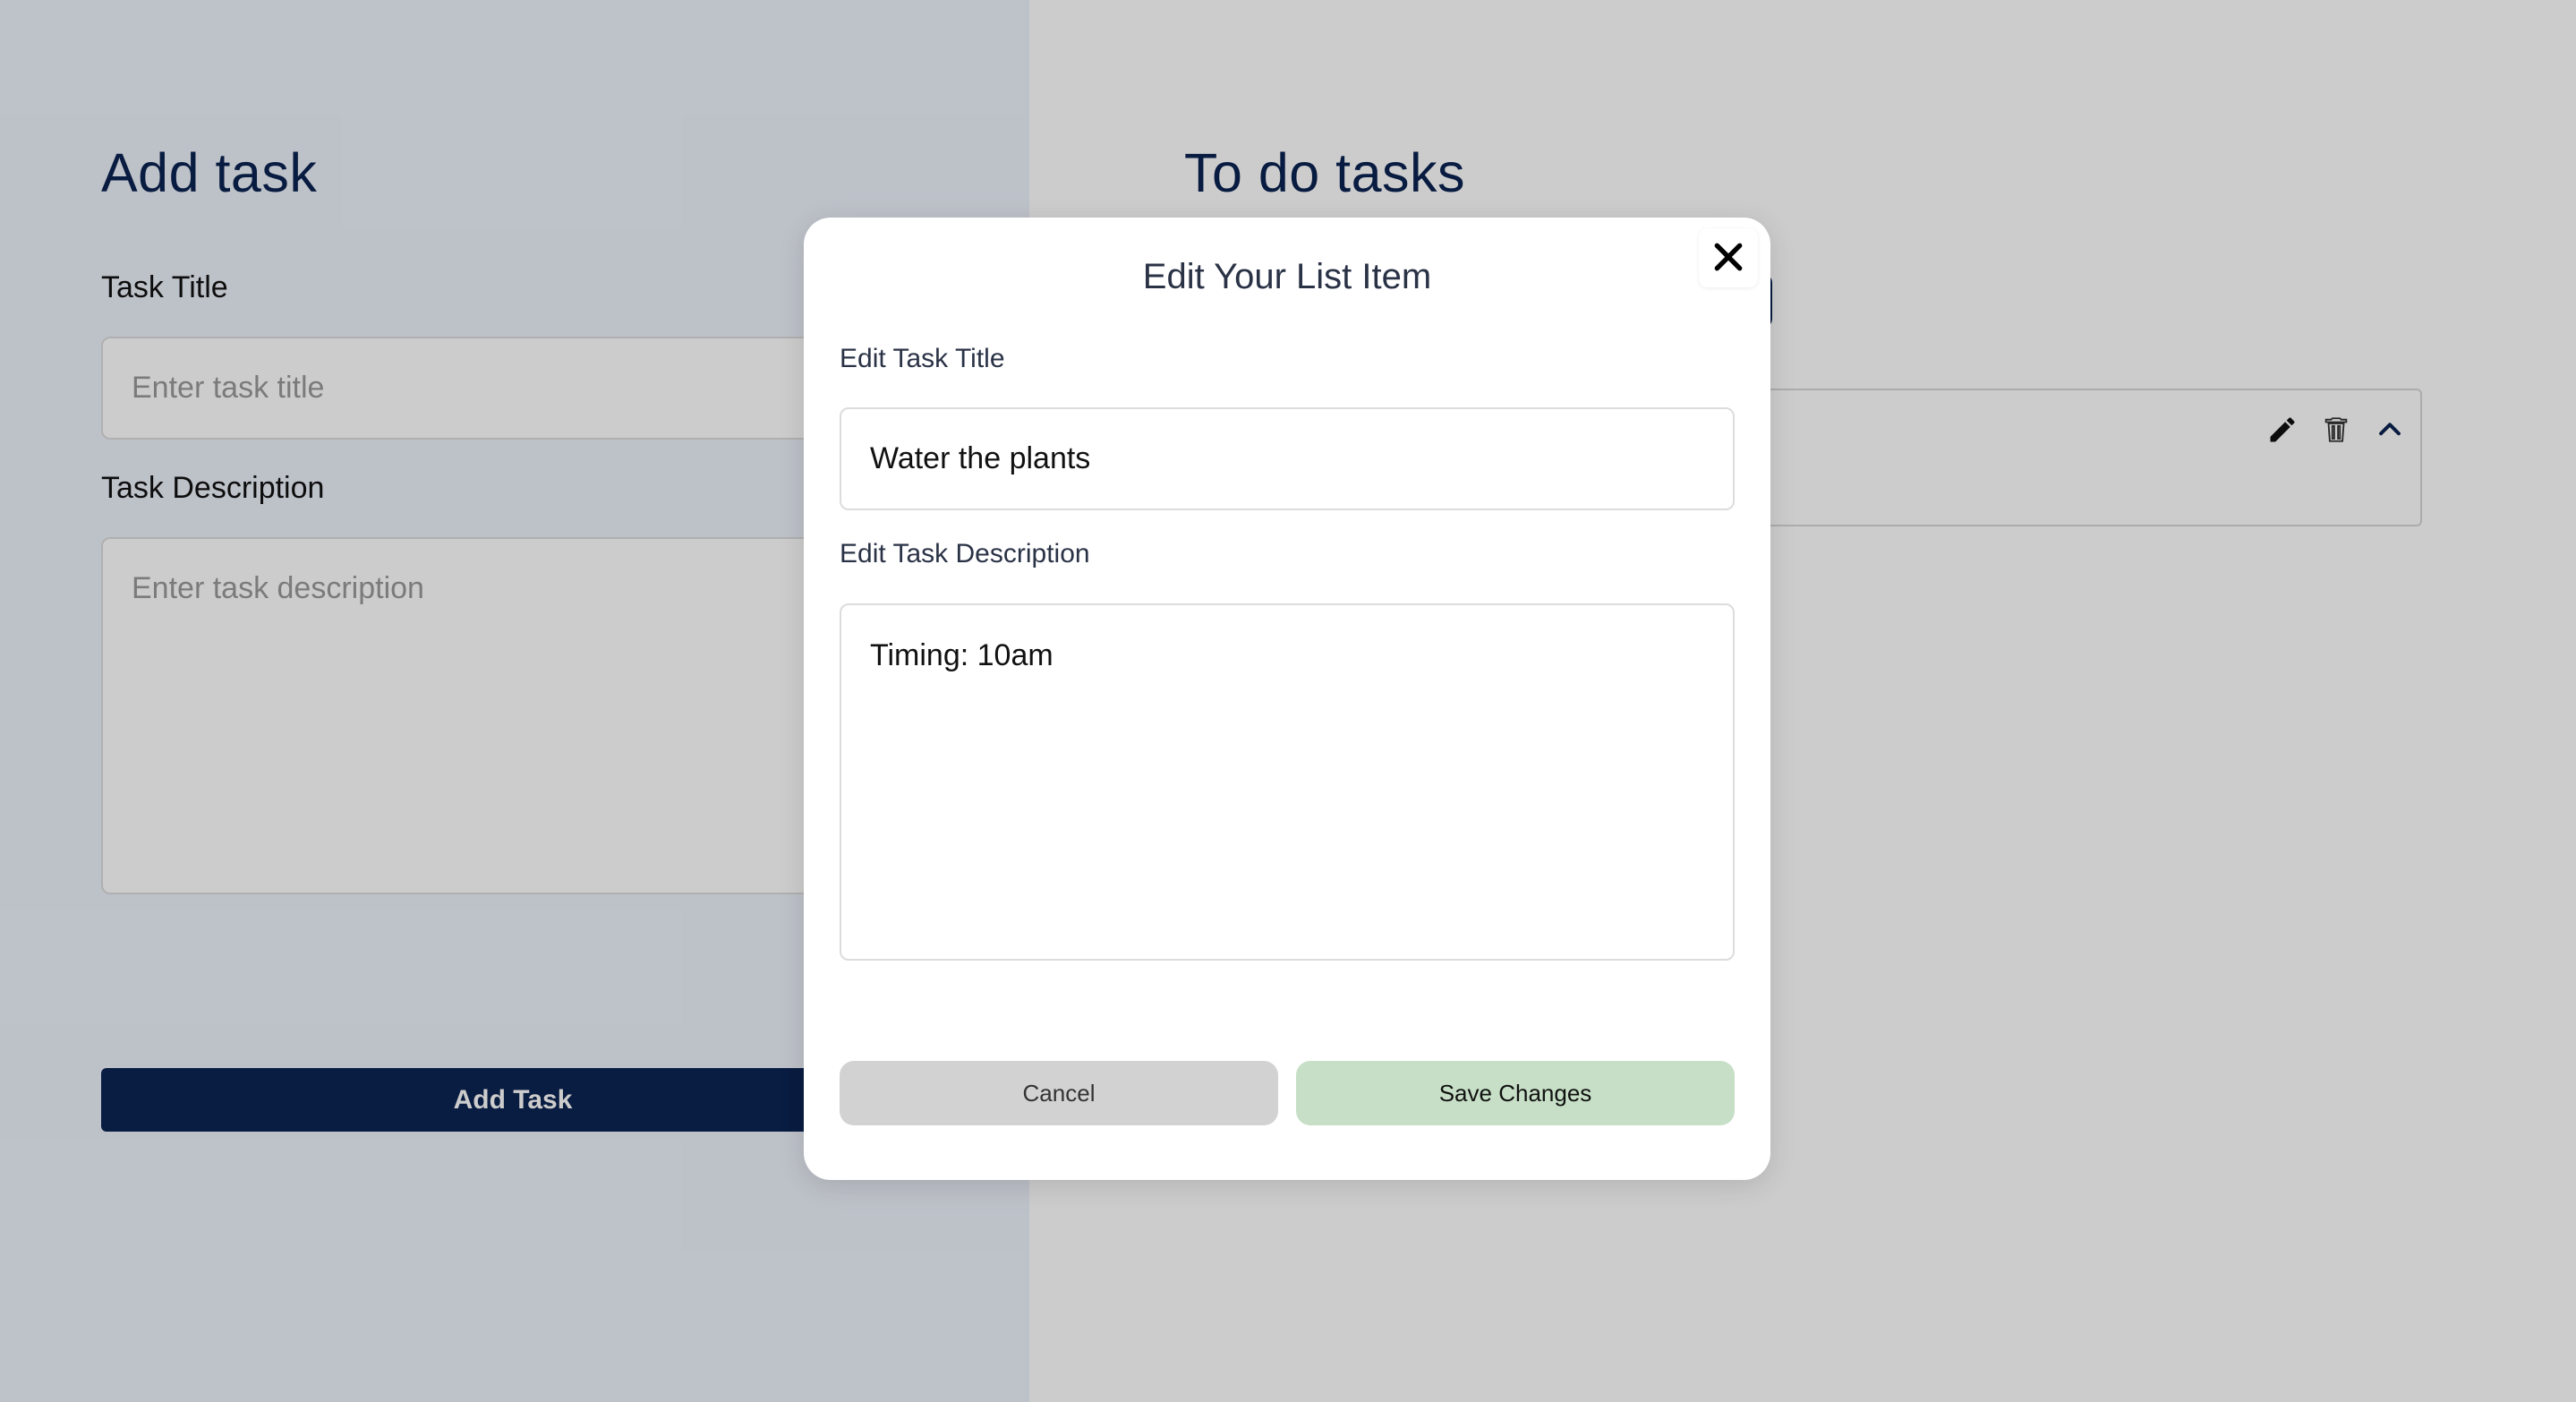 The height and width of the screenshot is (1402, 2576). Describe the element at coordinates (1059, 1093) in the screenshot. I see `cancel-button: Cancel` at that location.